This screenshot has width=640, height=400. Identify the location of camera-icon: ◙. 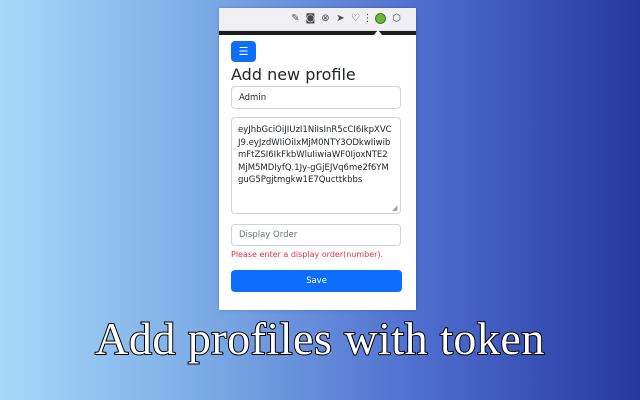
(310, 18).